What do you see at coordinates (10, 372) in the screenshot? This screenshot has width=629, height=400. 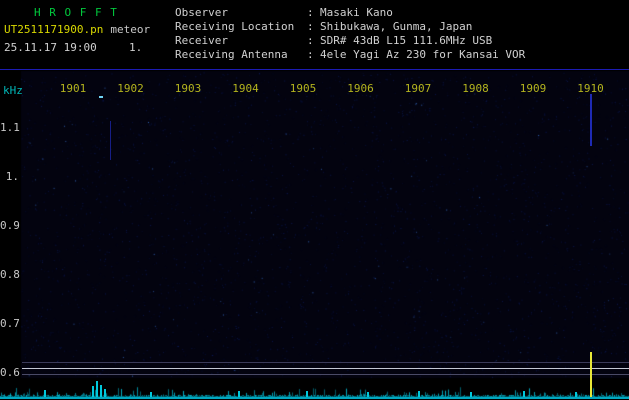 I see `freq-tick-0.6: 0.6` at bounding box center [10, 372].